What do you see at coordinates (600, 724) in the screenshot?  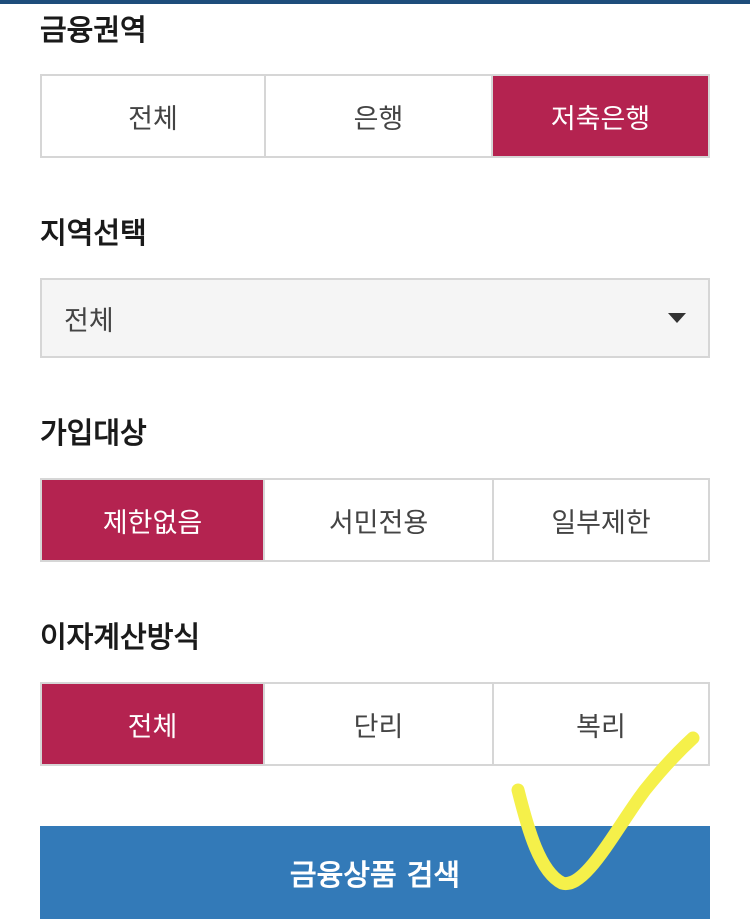 I see `interest-method-option-compound: 복리` at bounding box center [600, 724].